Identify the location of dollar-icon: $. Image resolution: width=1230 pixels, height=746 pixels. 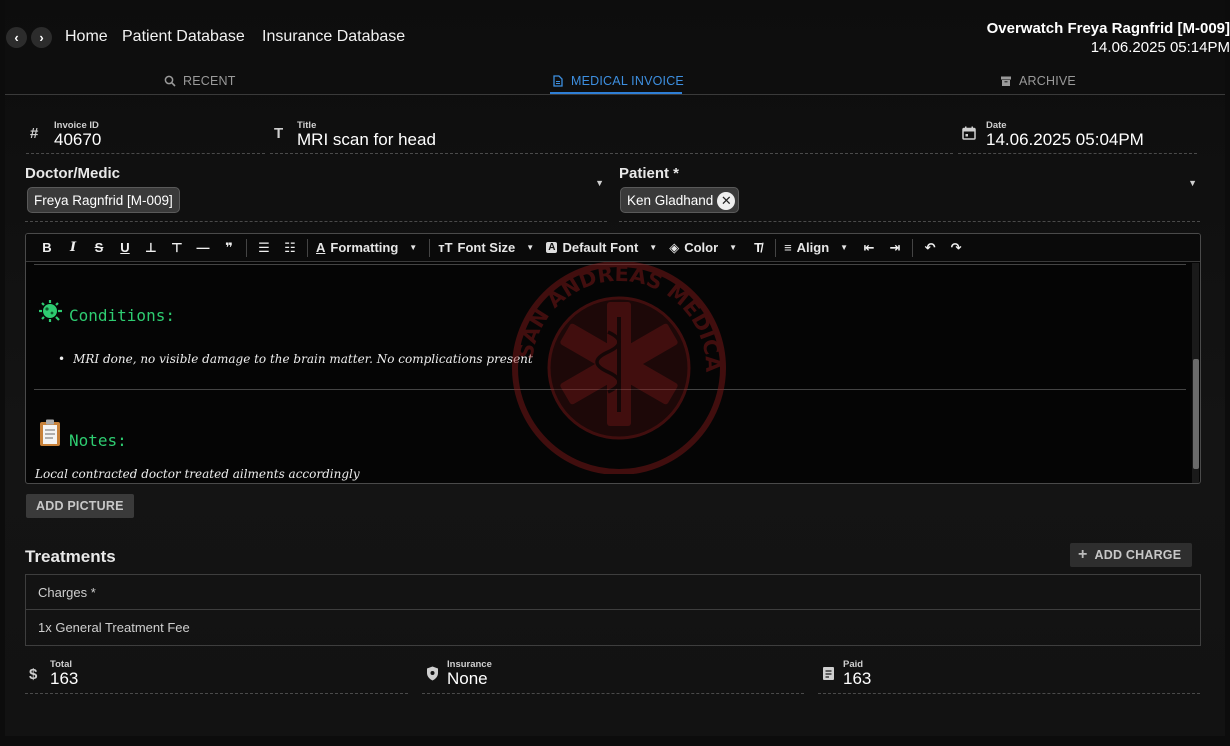
(33, 674).